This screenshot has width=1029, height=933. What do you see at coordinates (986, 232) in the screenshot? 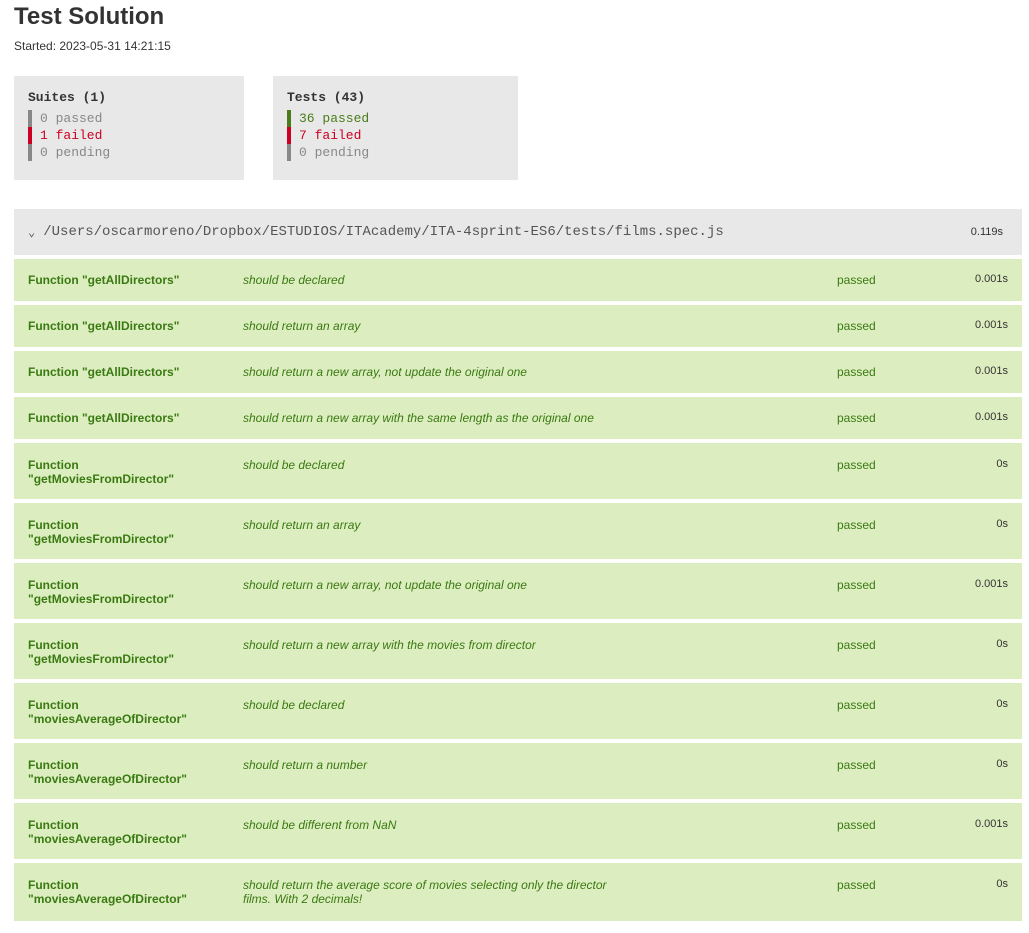
I see `suite-duration: 0.119s` at bounding box center [986, 232].